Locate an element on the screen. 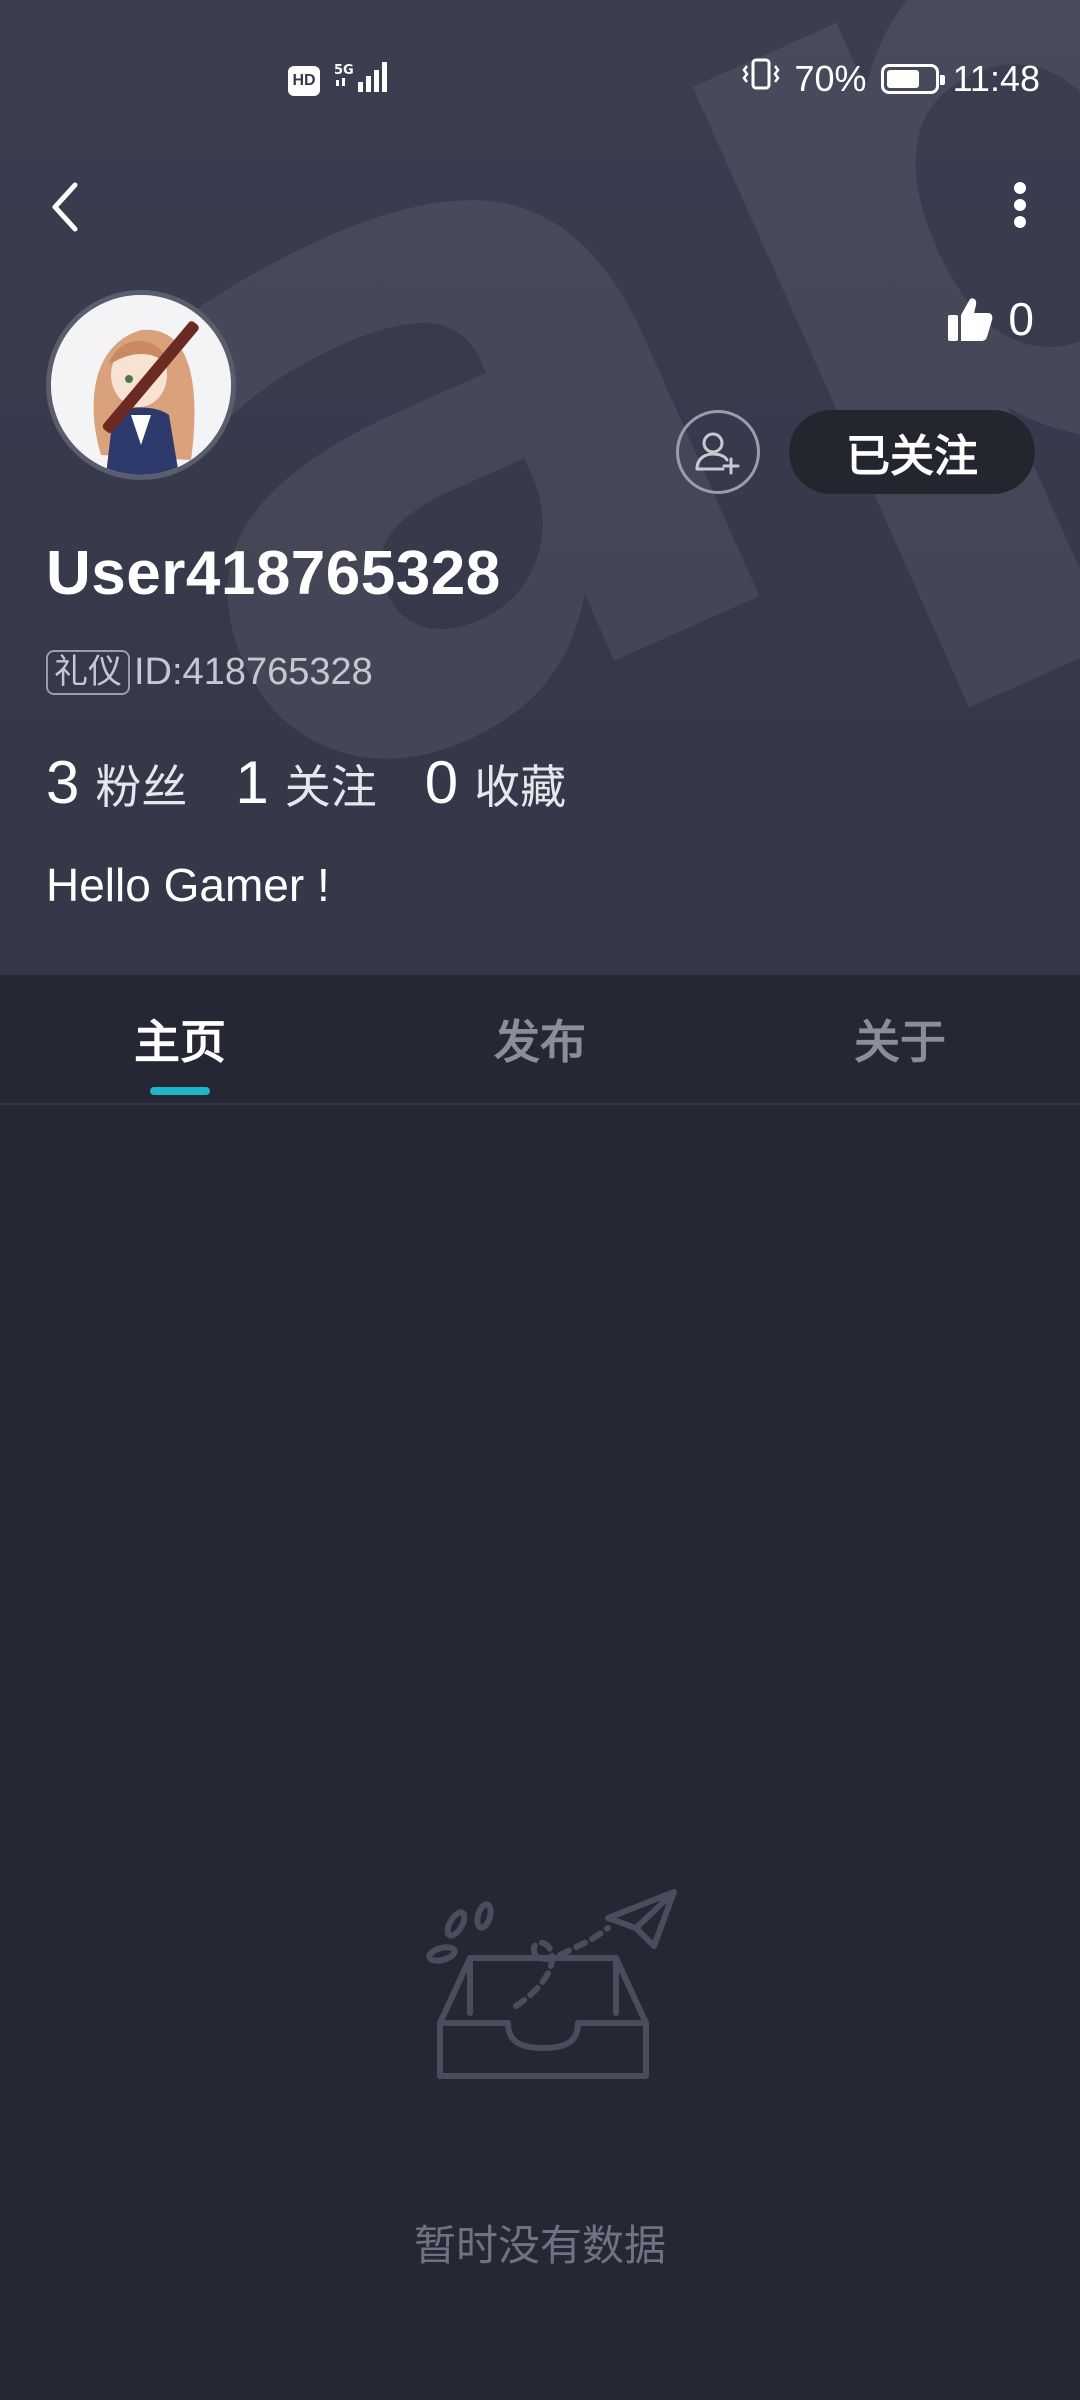 This screenshot has height=2400, width=1080. tab-label: 关于 is located at coordinates (900, 1042).